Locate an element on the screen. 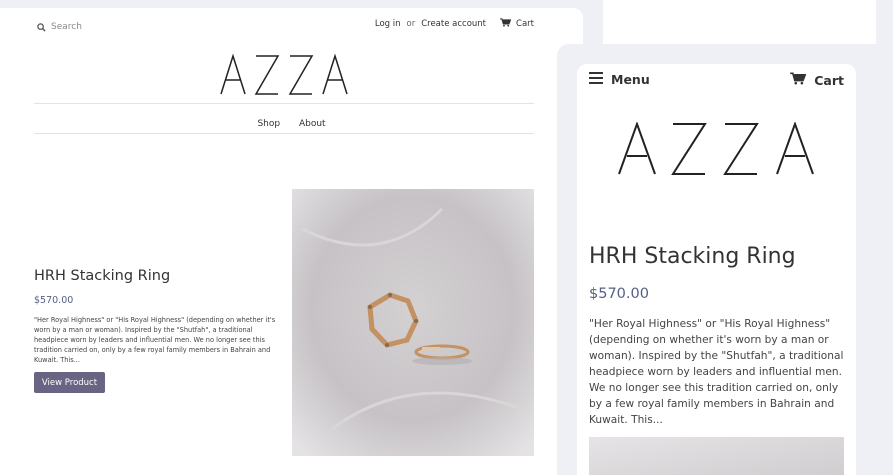 This screenshot has height=475, width=893. cart-label: Cart is located at coordinates (525, 24).